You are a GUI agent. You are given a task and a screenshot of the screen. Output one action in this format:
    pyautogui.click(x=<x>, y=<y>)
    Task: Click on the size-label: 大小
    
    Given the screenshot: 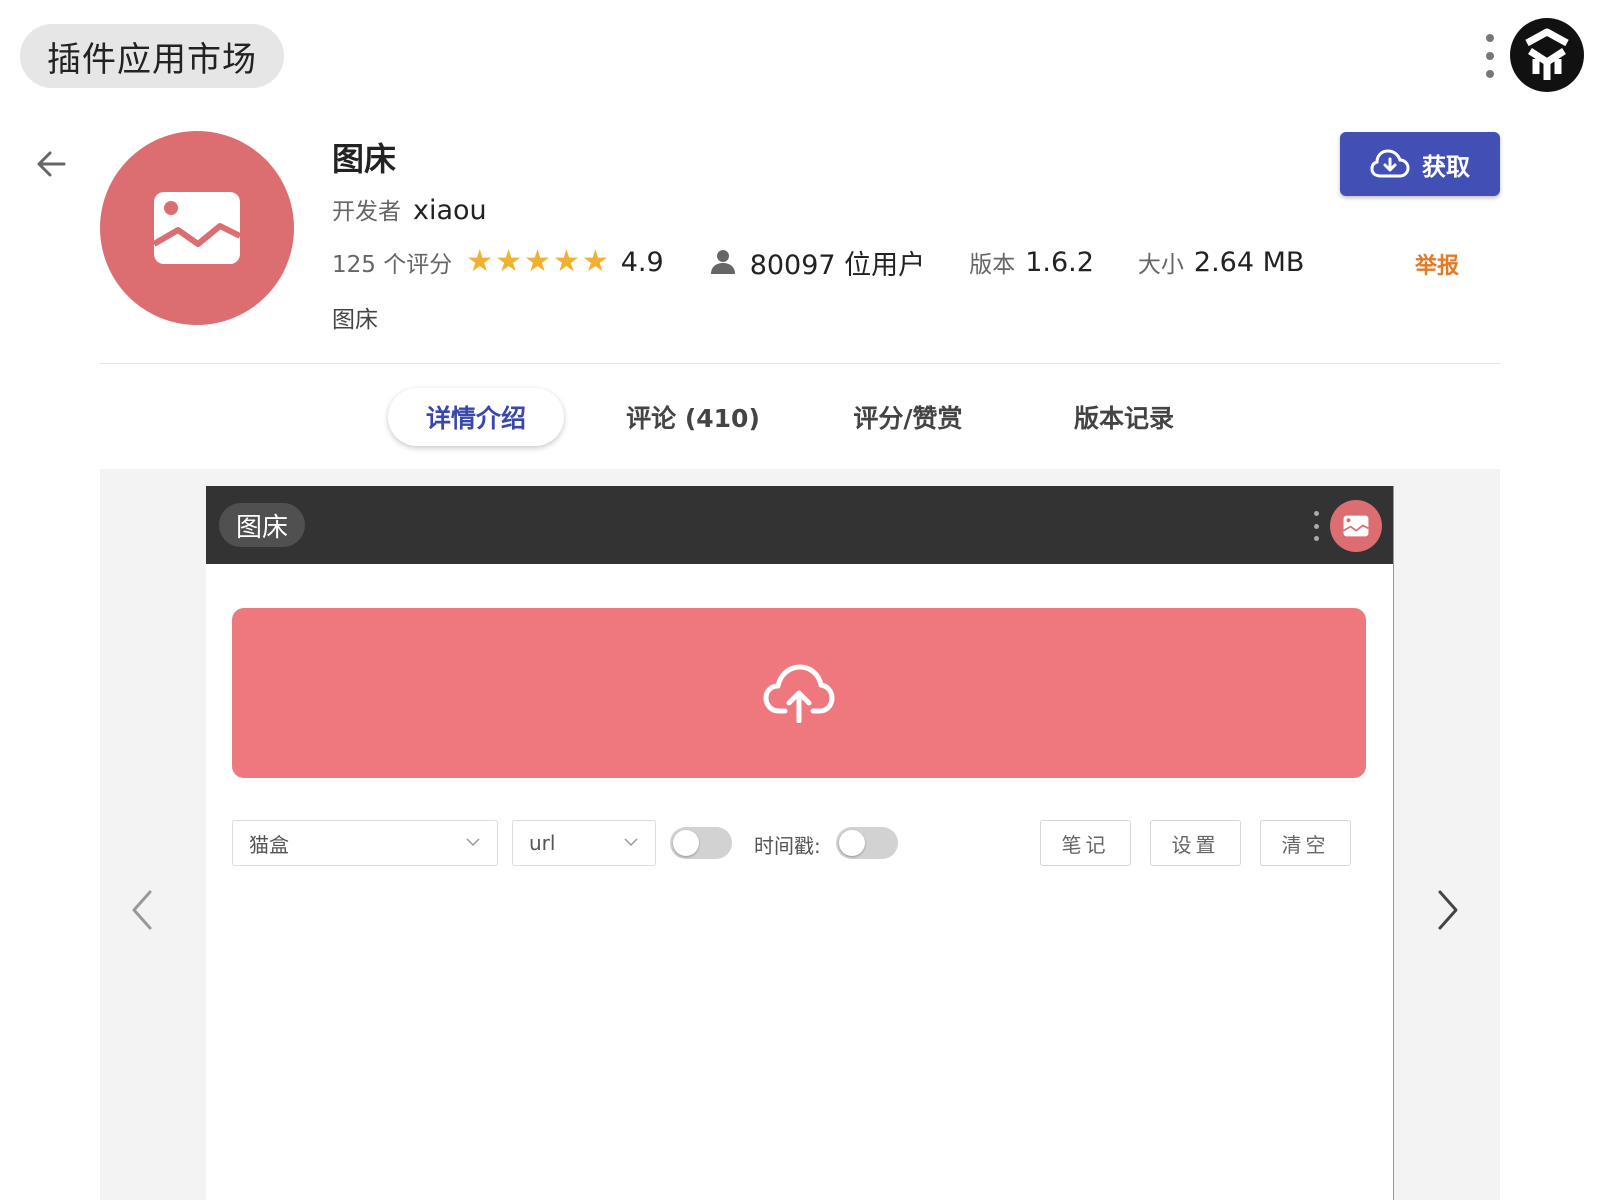 What is the action you would take?
    pyautogui.click(x=1160, y=265)
    